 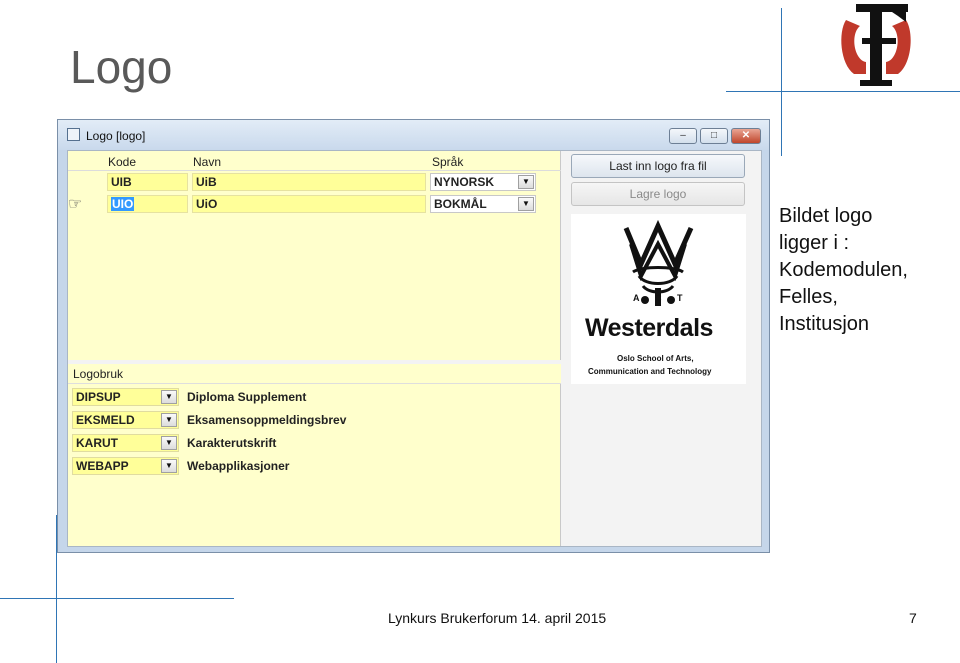 What do you see at coordinates (497, 618) in the screenshot?
I see `footer-text: Lynkurs Brukerforum 14. april 2015` at bounding box center [497, 618].